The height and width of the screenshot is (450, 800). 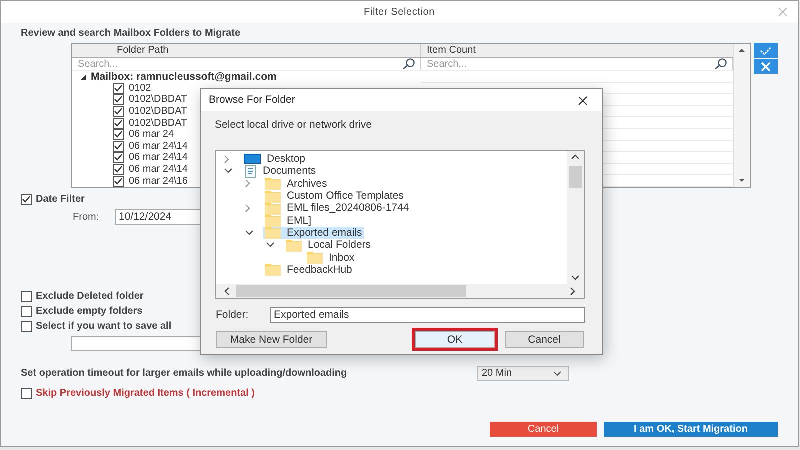 I want to click on tree-item: Custom Office Templates, so click(x=334, y=196).